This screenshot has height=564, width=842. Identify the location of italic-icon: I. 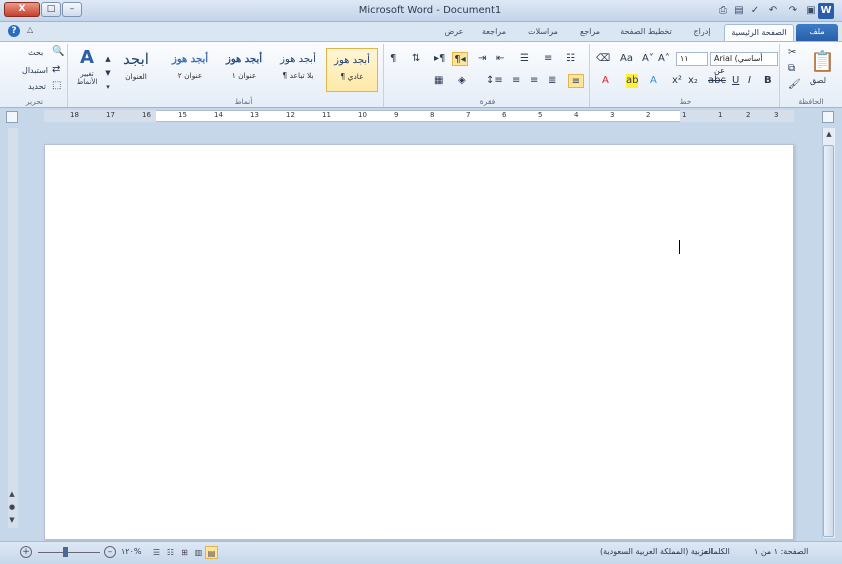
(749, 81).